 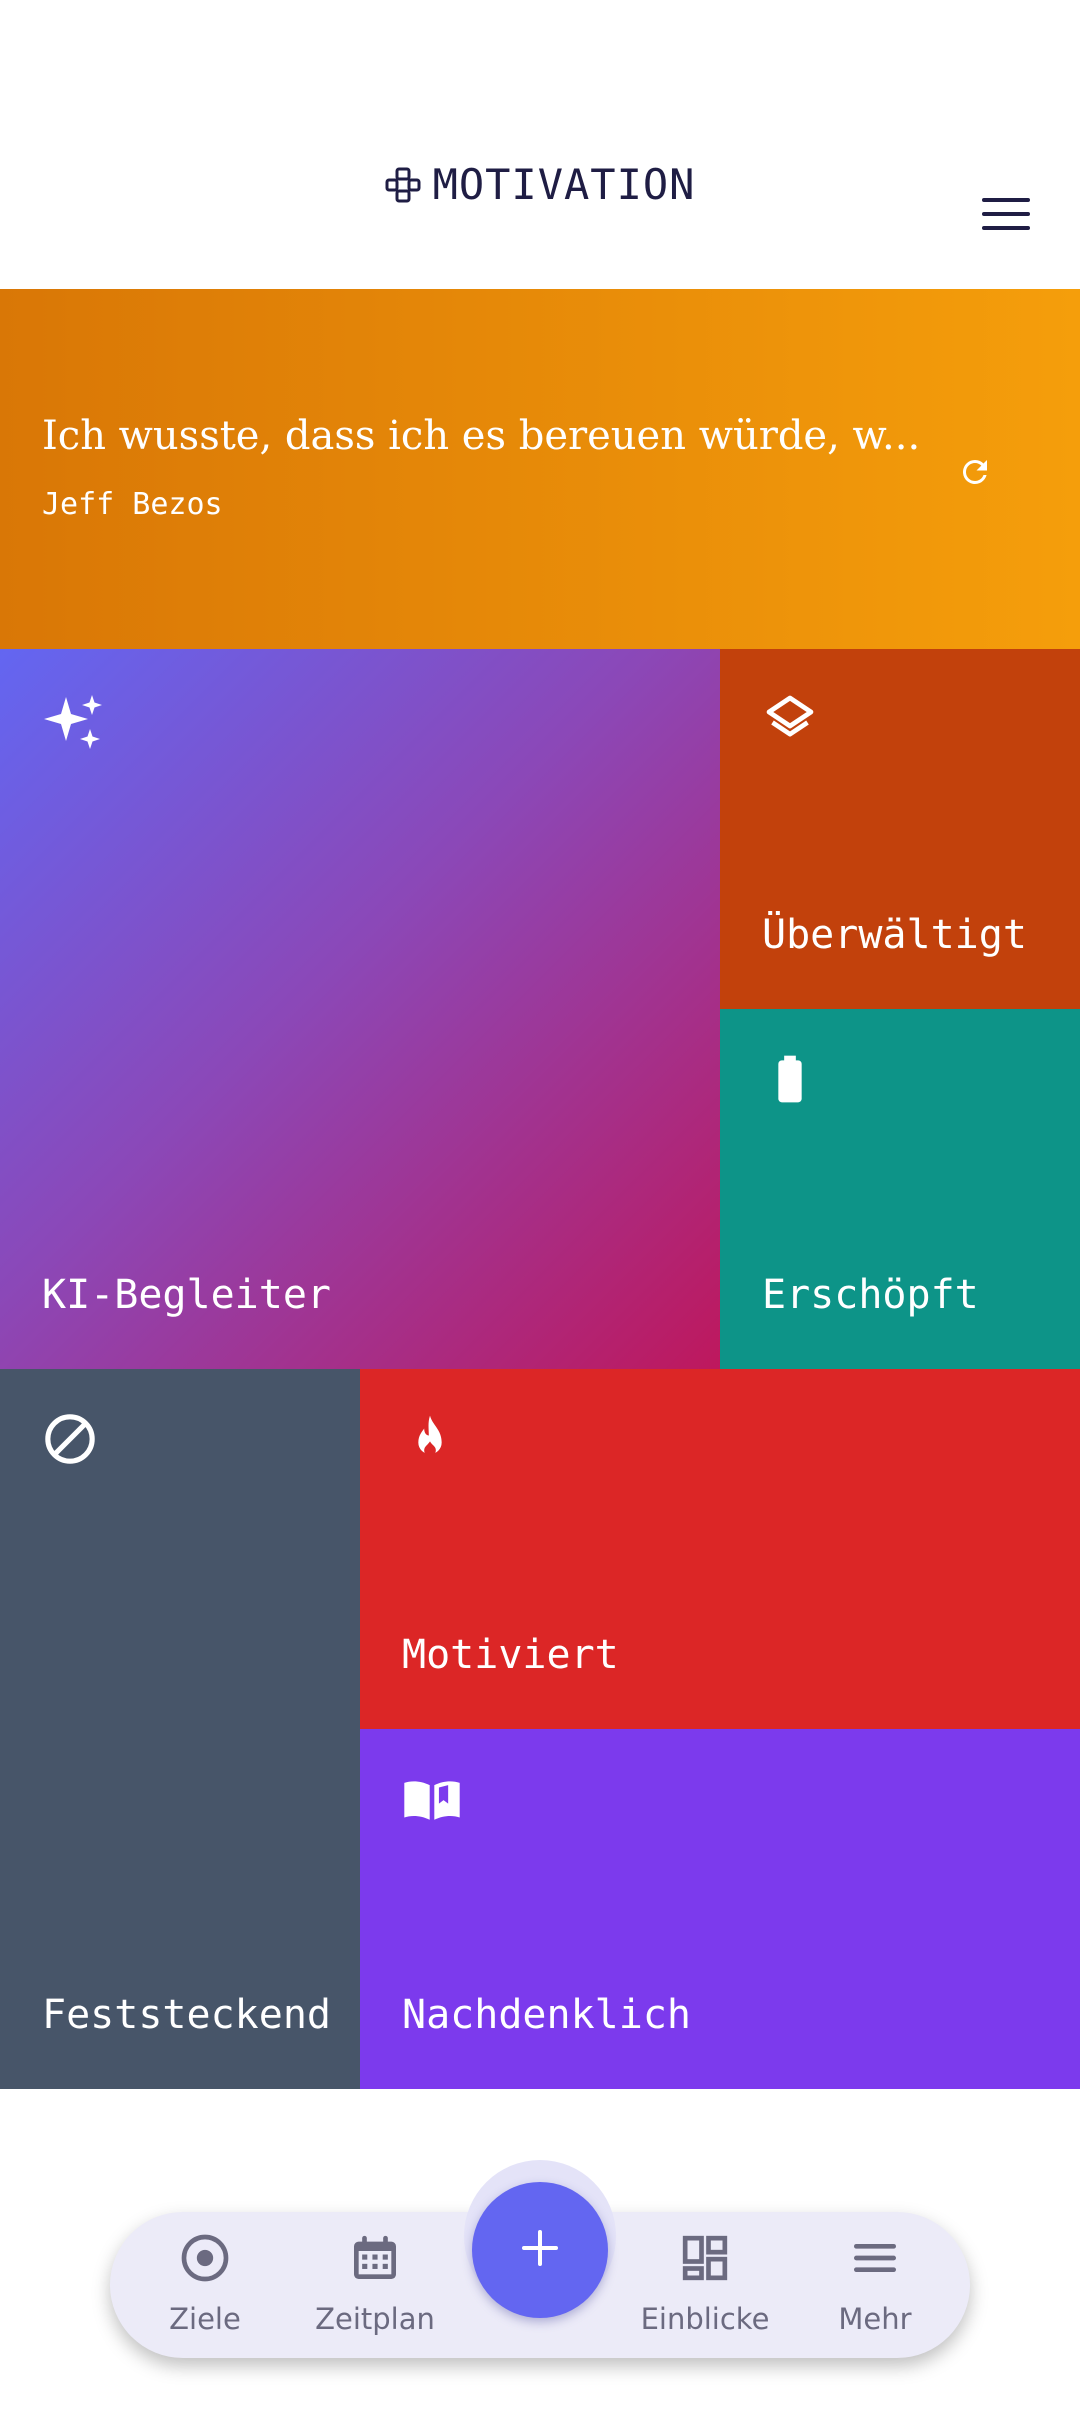 I want to click on flame-icon, so click(x=430, y=1439).